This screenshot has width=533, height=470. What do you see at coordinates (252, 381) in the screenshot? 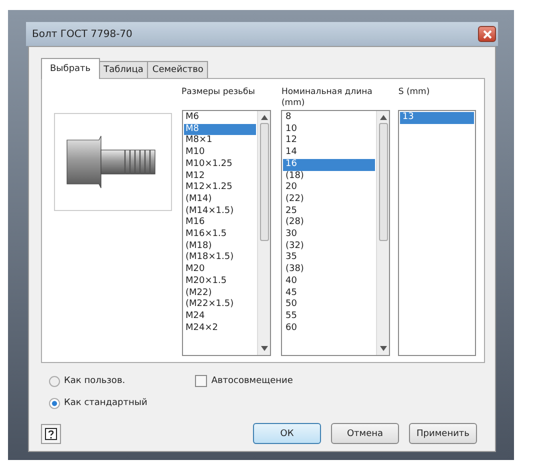
I see `checkbox-label: Автосовмещение` at bounding box center [252, 381].